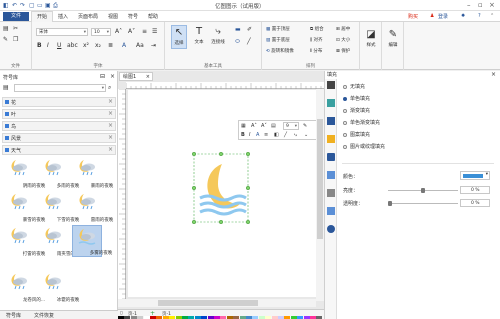 This screenshot has height=319, width=500. Describe the element at coordinates (331, 175) in the screenshot. I see `hyperlink-tab-icon` at that location.